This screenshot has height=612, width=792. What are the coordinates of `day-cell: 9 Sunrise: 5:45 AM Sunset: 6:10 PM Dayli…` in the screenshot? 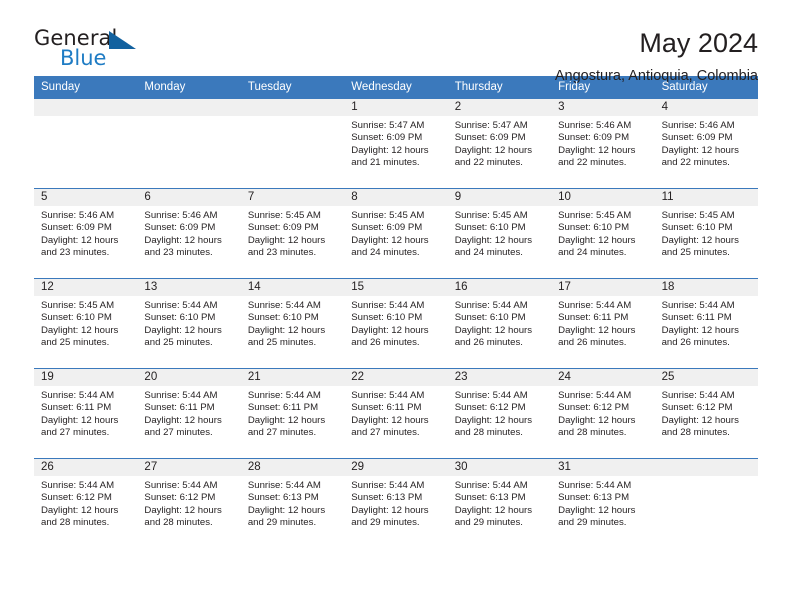 It's located at (499, 233).